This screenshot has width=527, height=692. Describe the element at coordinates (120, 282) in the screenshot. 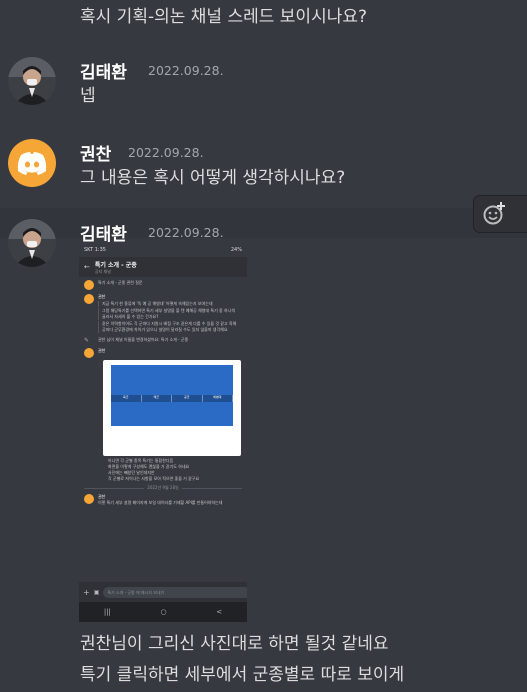

I see `thread-title: 특기 소개 - 군종 관련 질문` at that location.